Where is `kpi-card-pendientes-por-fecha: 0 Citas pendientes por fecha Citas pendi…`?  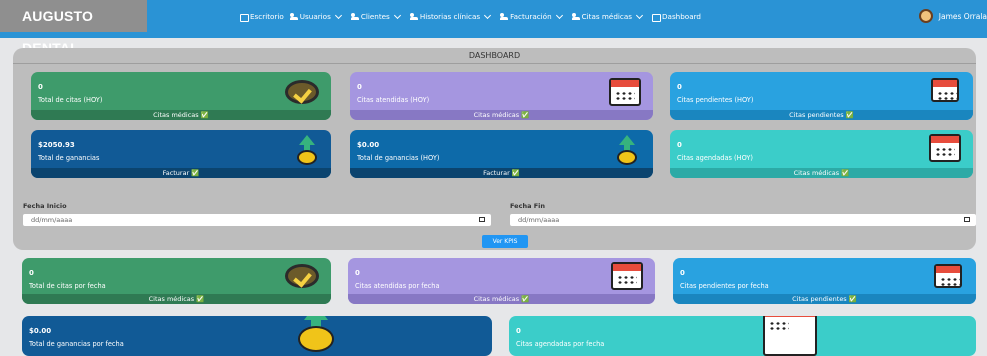
kpi-card-pendientes-por-fecha: 0 Citas pendientes por fecha Citas pendi… is located at coordinates (824, 281).